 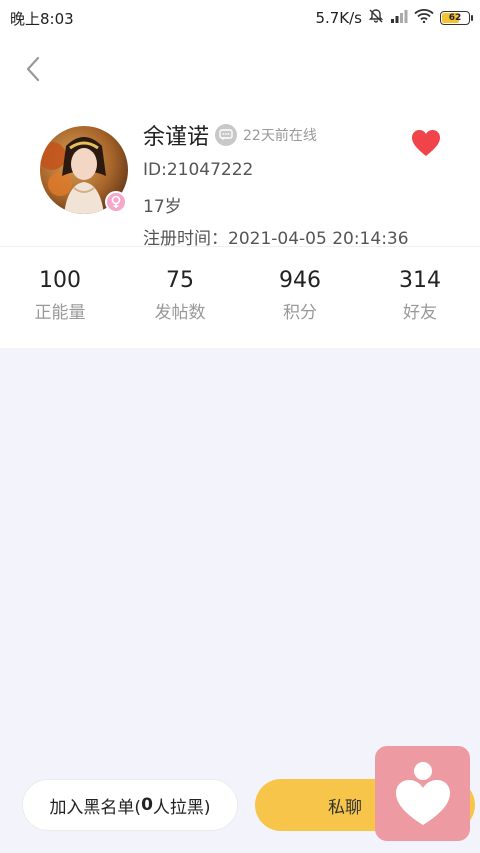 I want to click on stat-label: 积分, so click(x=300, y=313).